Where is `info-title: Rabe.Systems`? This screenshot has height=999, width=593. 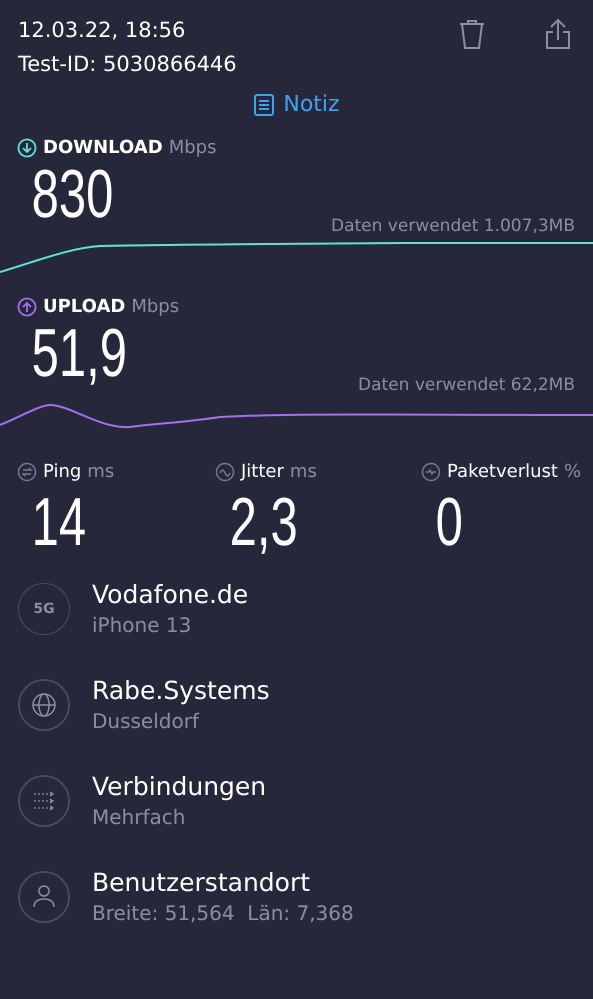 info-title: Rabe.Systems is located at coordinates (181, 691).